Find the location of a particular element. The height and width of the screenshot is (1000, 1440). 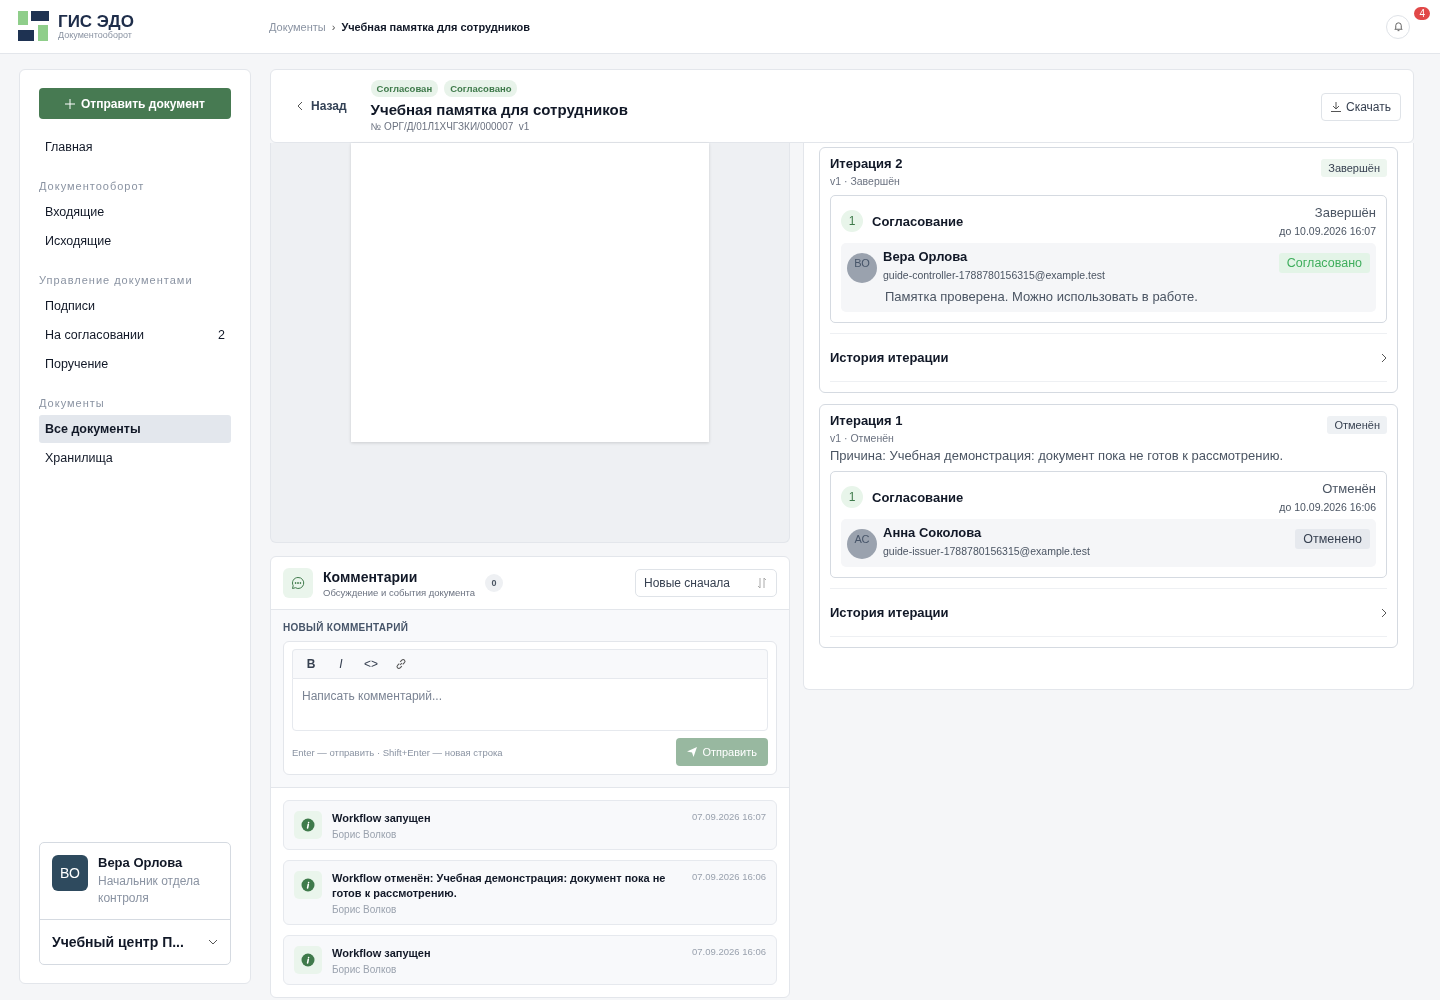

sidebar-item: Входящие is located at coordinates (135, 212).